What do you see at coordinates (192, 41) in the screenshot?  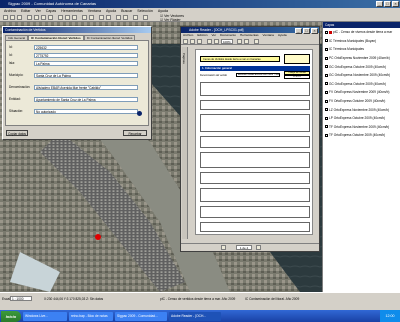 I see `pdf-print-icon` at bounding box center [192, 41].